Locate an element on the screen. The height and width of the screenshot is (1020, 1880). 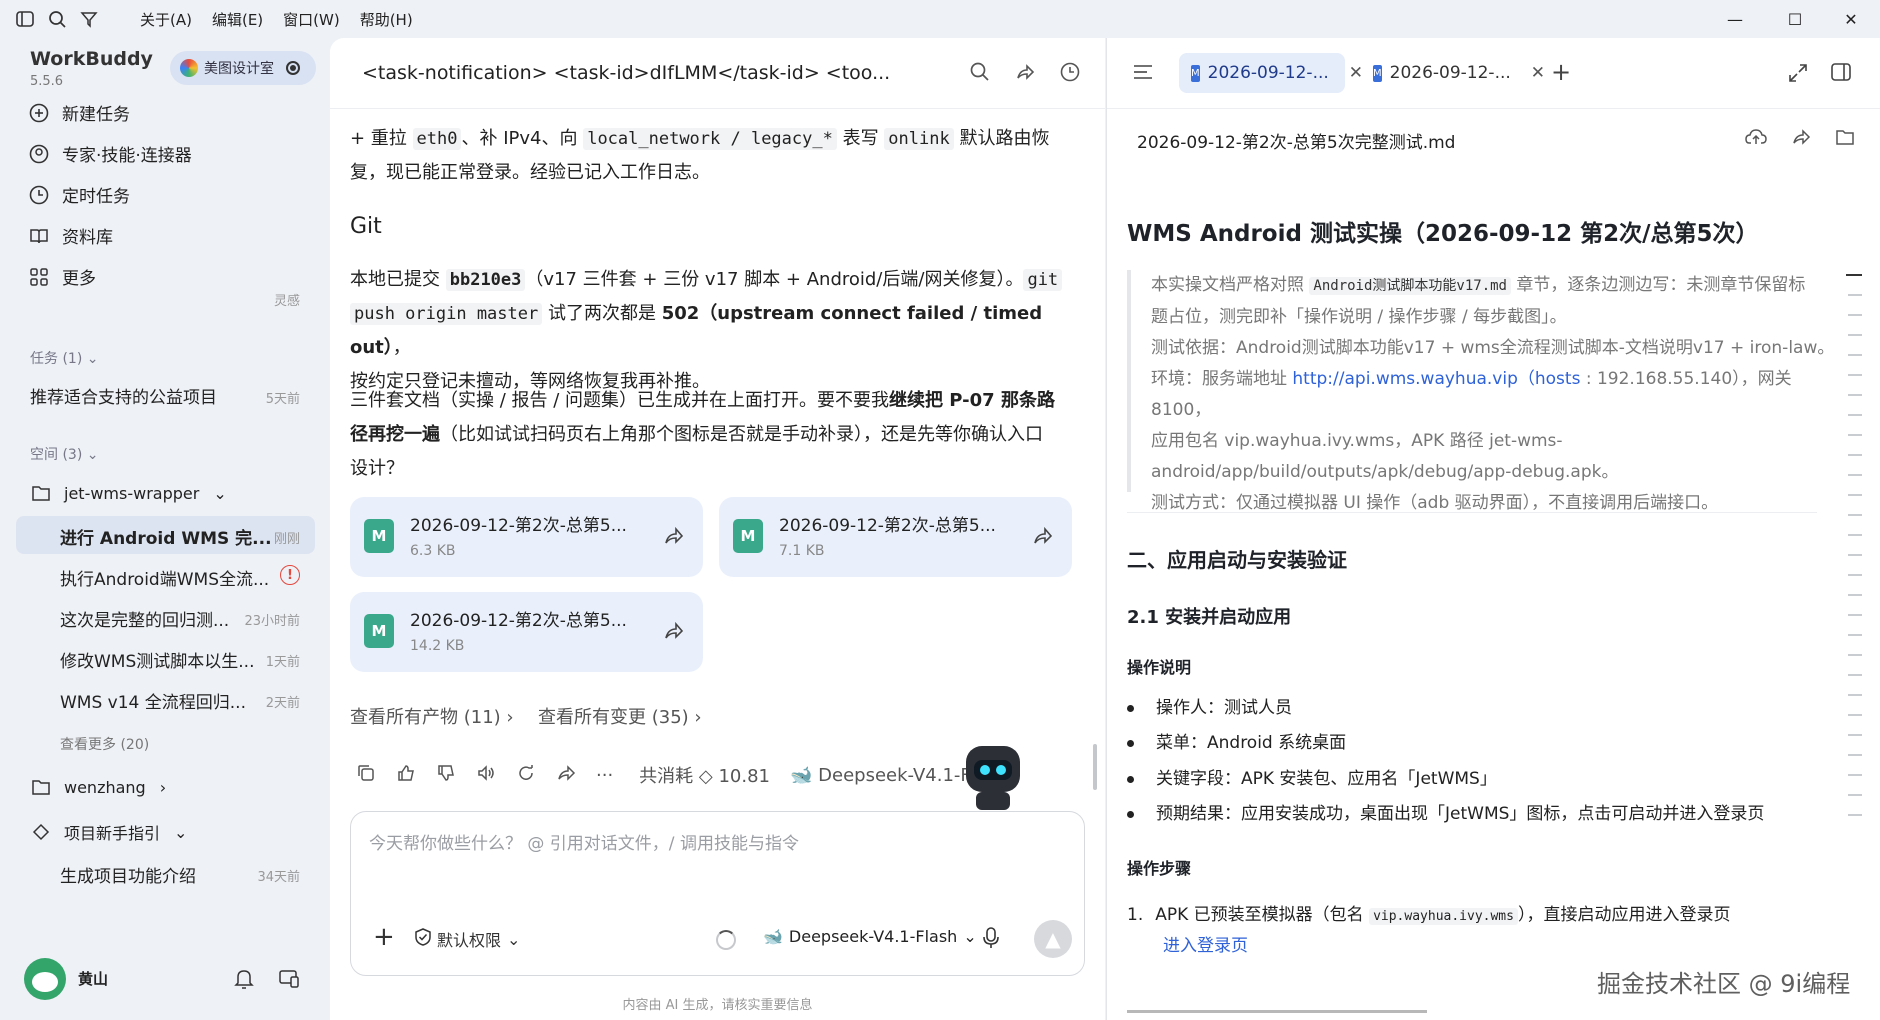
file-card: M 2026-09-12-第2次-总第5... 6.3 KB is located at coordinates (526, 537).